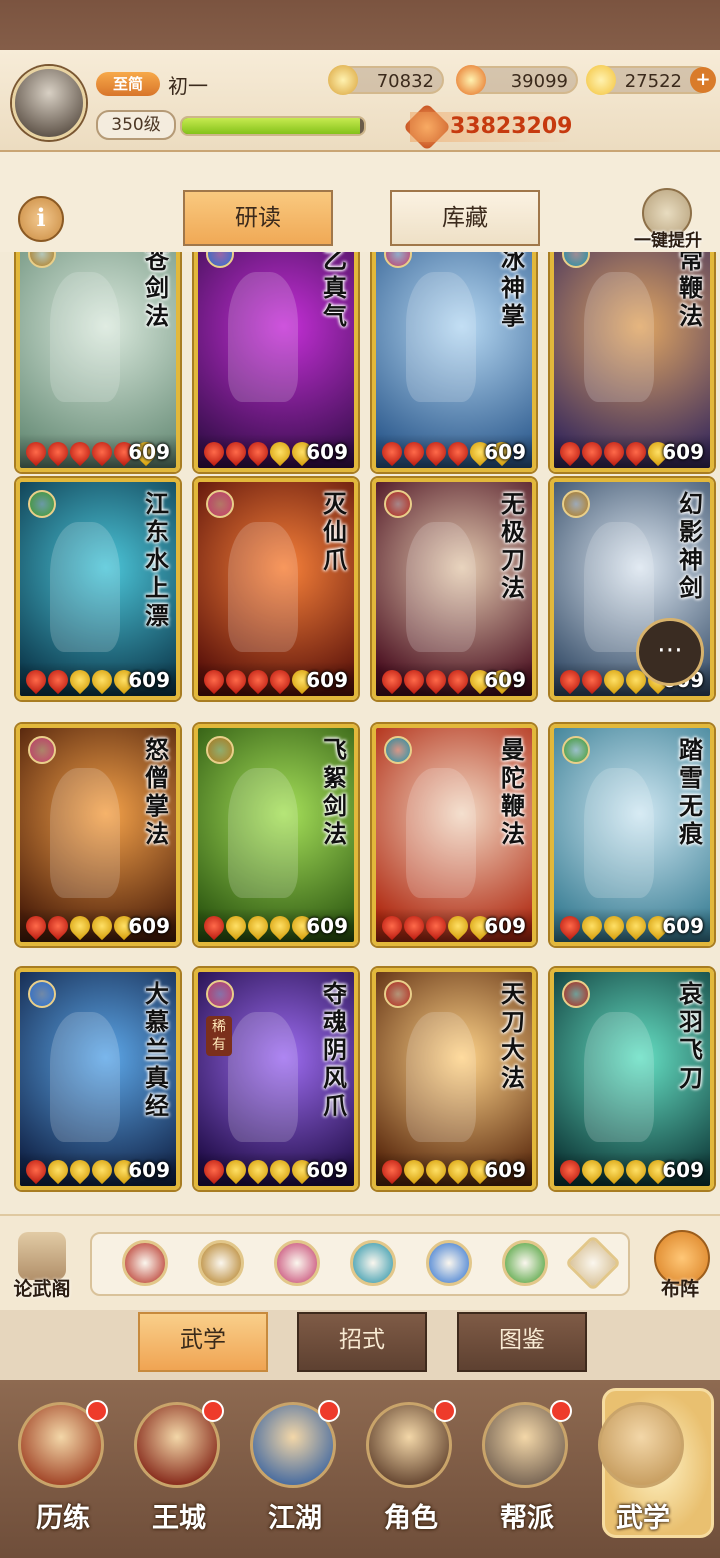 Image resolution: width=720 pixels, height=1558 pixels. Describe the element at coordinates (454, 589) in the screenshot. I see `skill-card: 无极刀法 609` at that location.